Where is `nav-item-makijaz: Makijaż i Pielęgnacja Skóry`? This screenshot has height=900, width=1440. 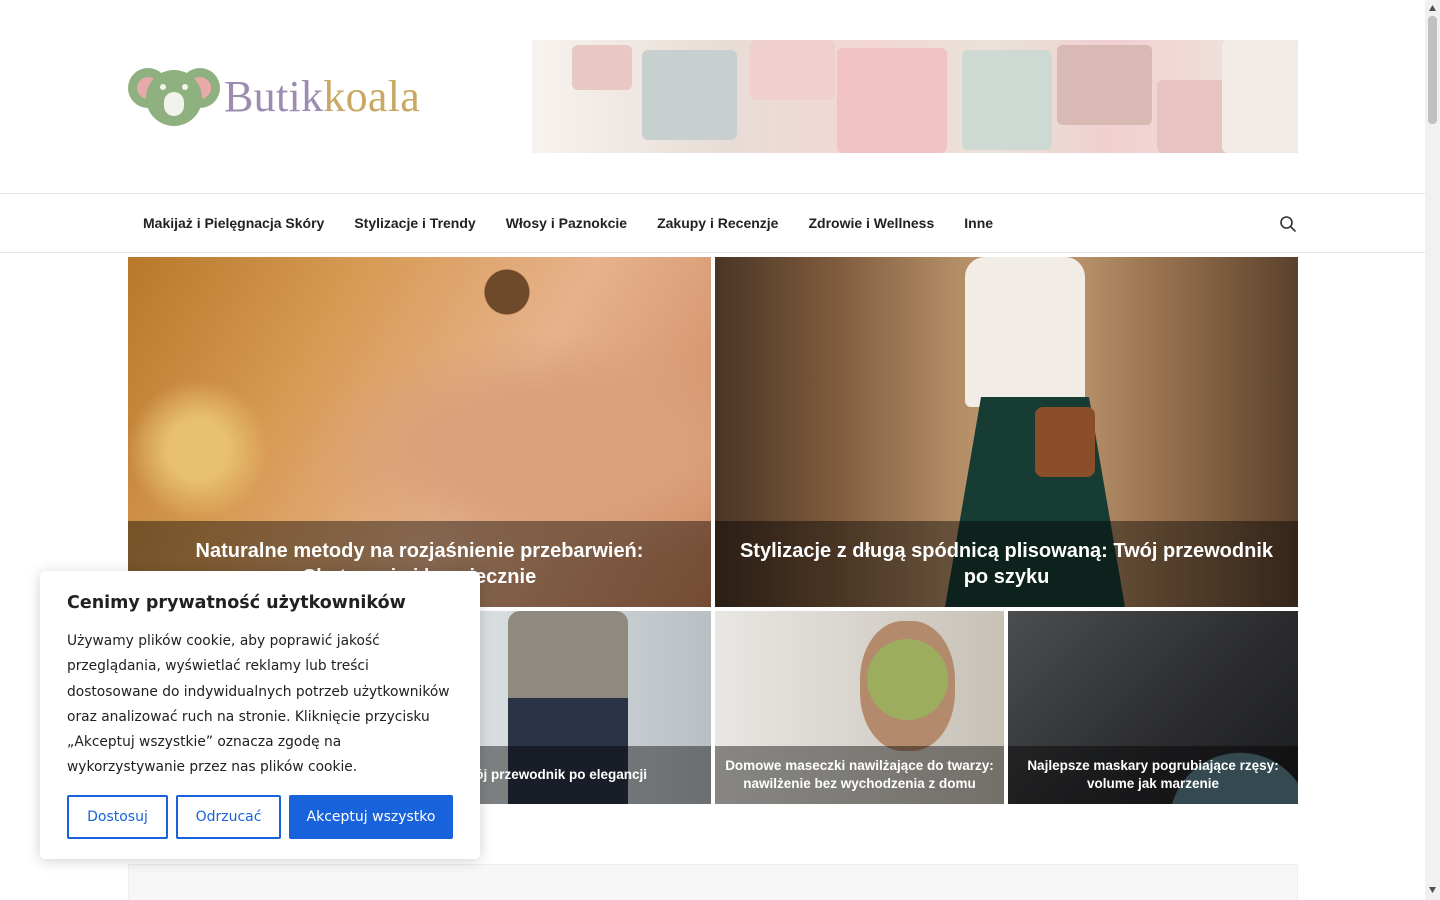
nav-item-makijaz: Makijaż i Pielęgnacja Skóry is located at coordinates (233, 223).